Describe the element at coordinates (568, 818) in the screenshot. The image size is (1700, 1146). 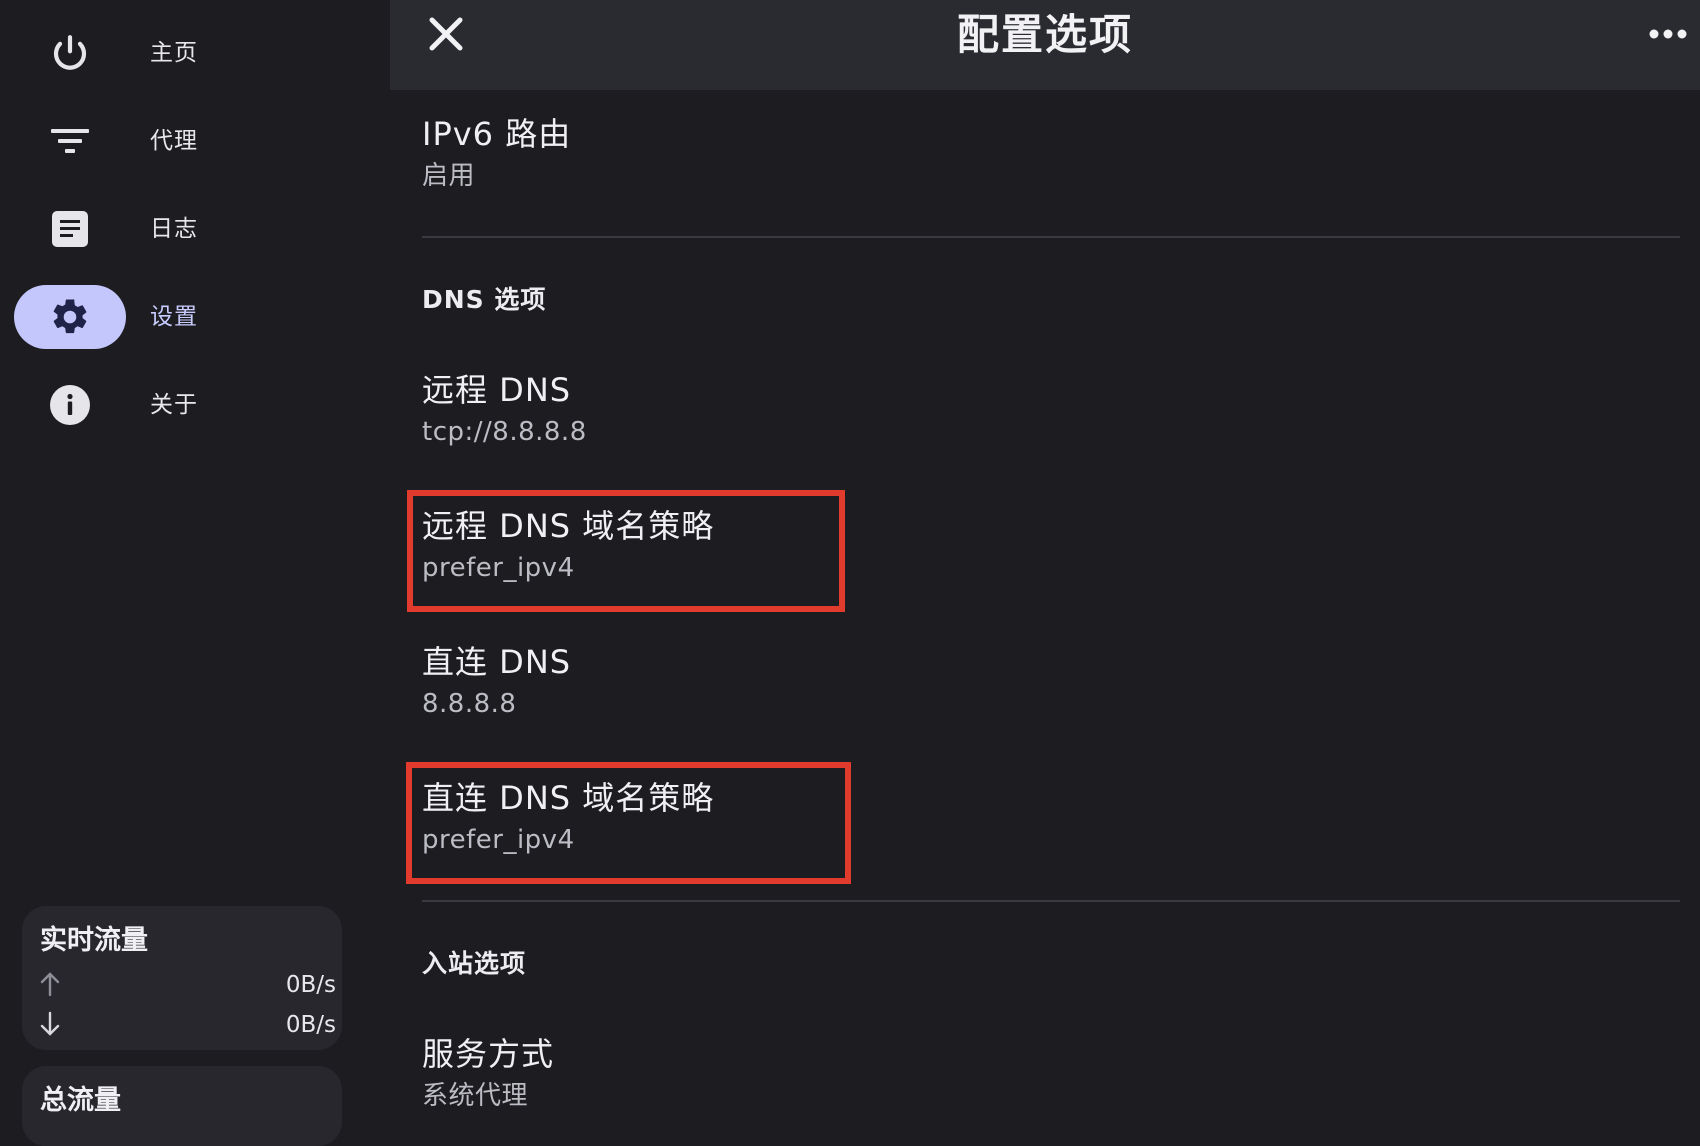
I see `pref-direct-dns-strategy: 直连 DNS 域名策略 prefer_ipv4` at that location.